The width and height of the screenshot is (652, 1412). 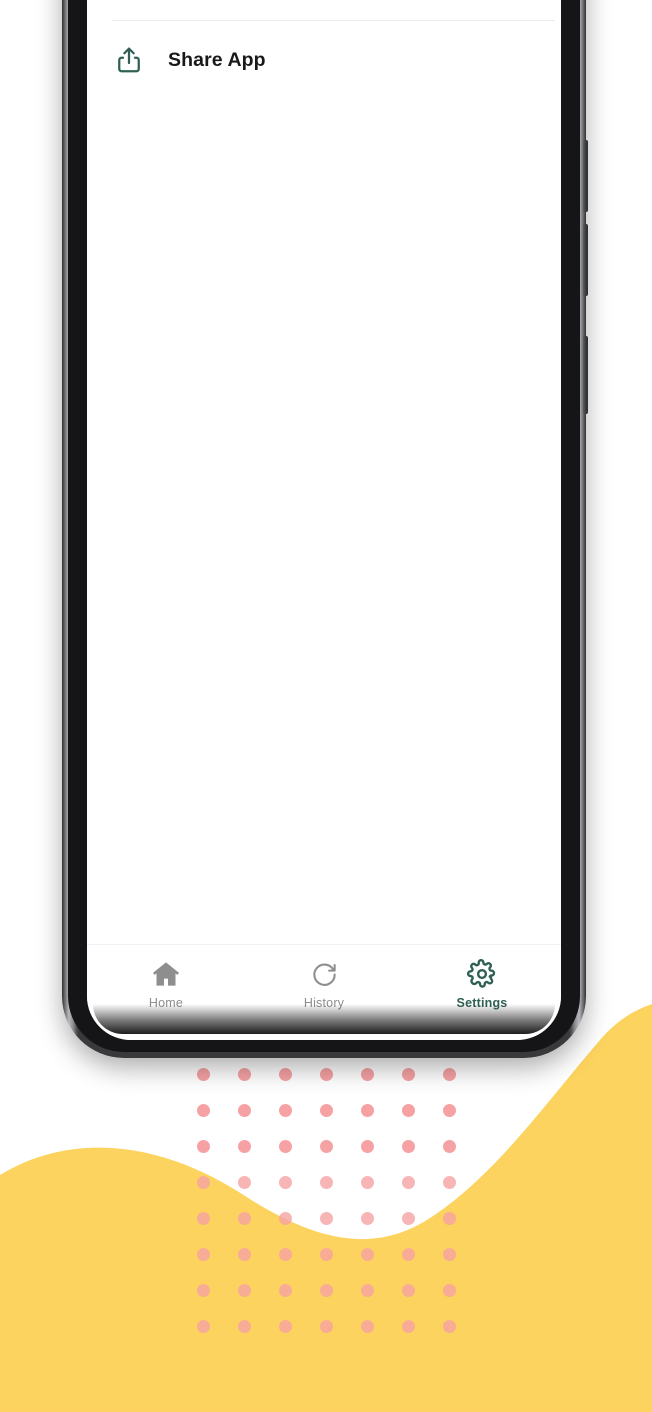 What do you see at coordinates (129, 60) in the screenshot?
I see `share-icon` at bounding box center [129, 60].